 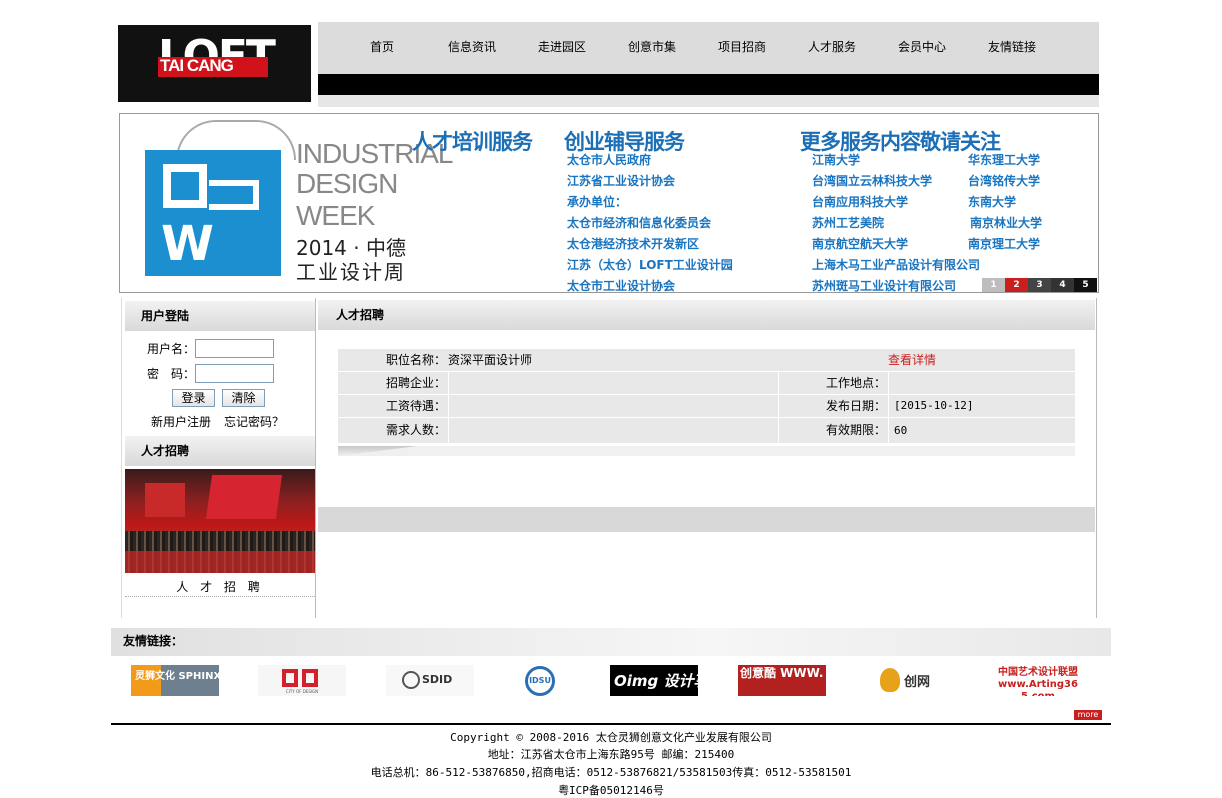 What do you see at coordinates (234, 348) in the screenshot?
I see `username-input` at bounding box center [234, 348].